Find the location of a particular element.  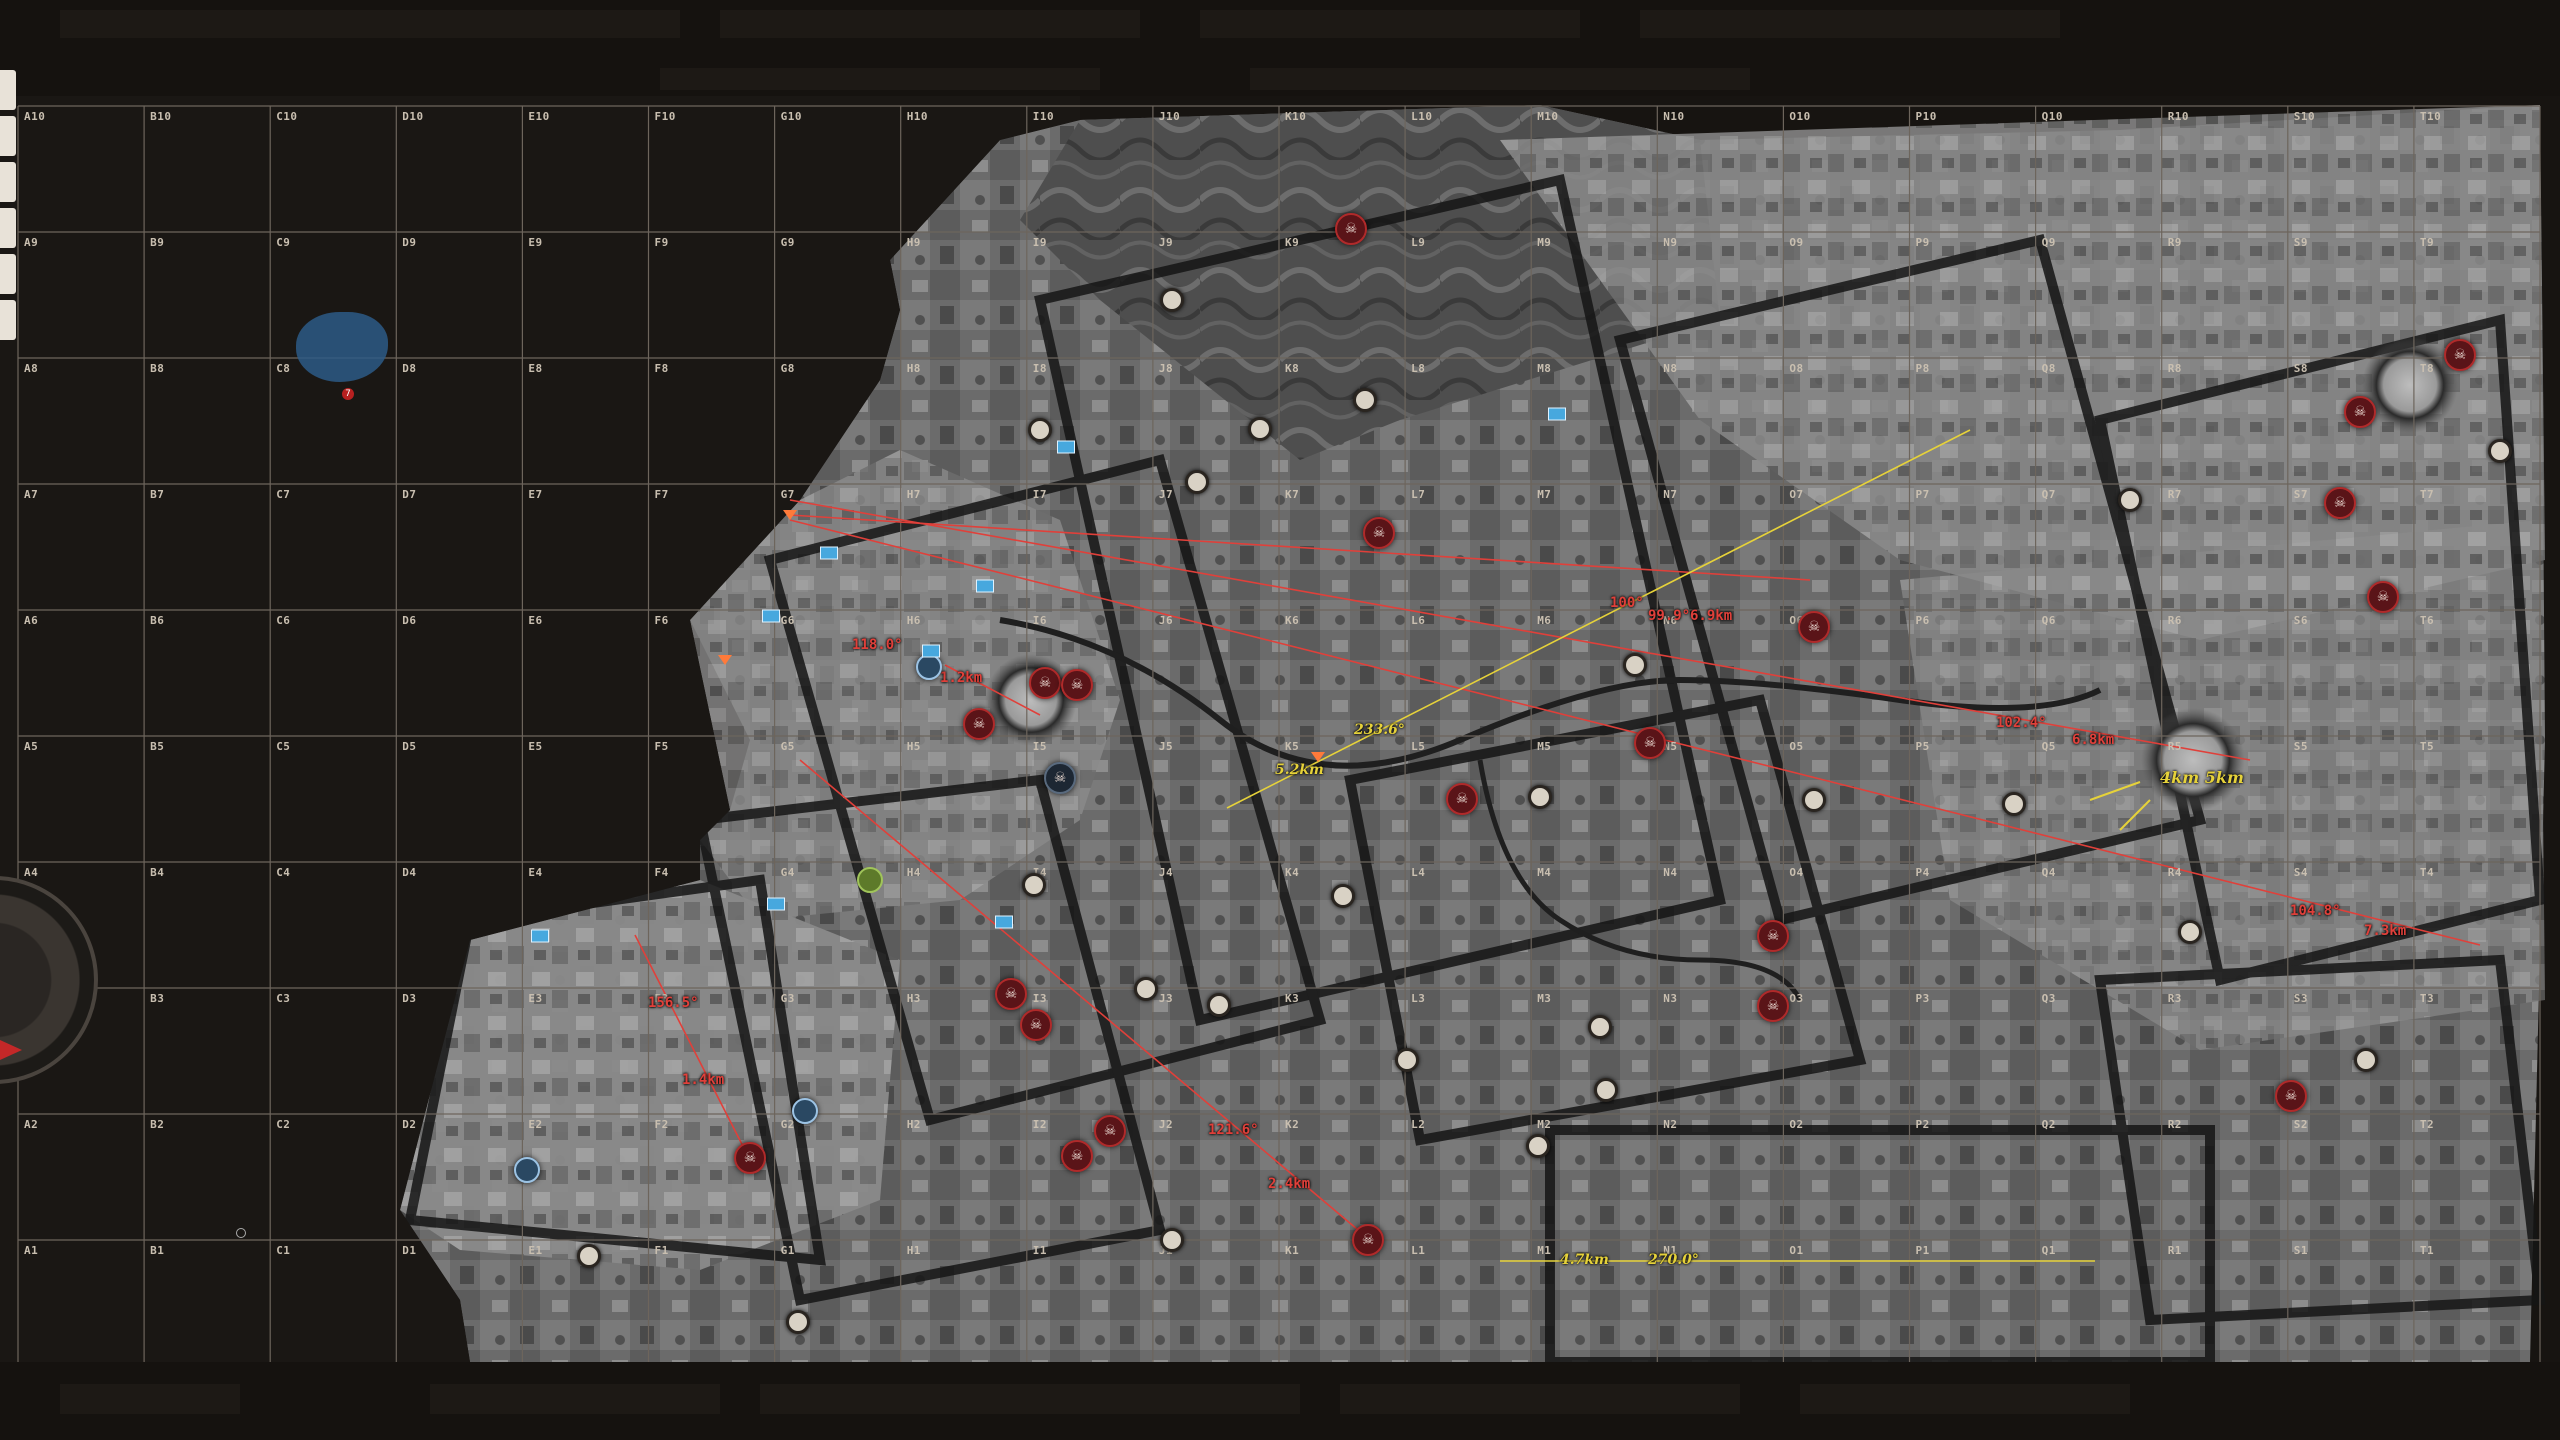

bottom-bar is located at coordinates (1280, 1401).